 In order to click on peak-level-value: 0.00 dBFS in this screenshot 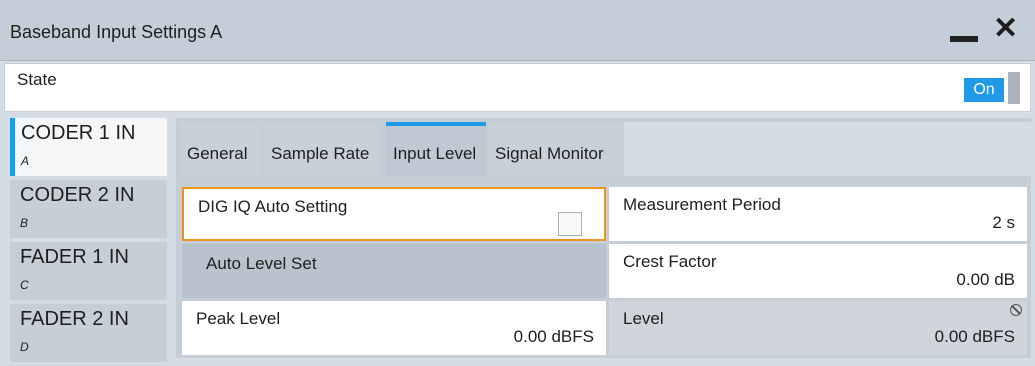, I will do `click(553, 336)`.